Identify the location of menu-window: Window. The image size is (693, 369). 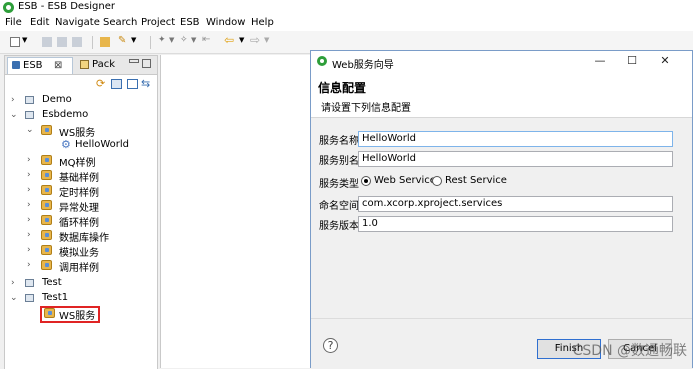
(225, 22).